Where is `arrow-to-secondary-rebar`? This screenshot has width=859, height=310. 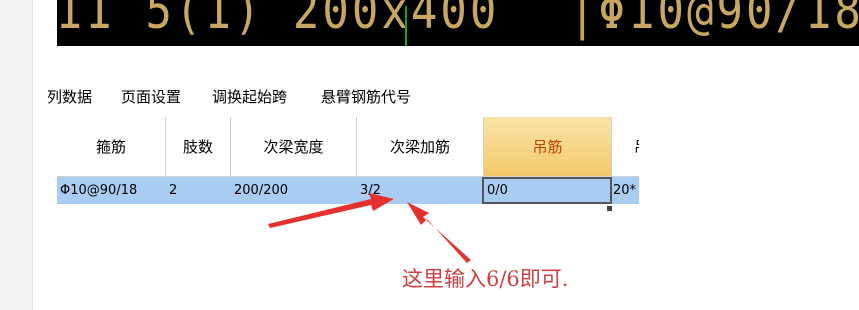 arrow-to-secondary-rebar is located at coordinates (331, 210).